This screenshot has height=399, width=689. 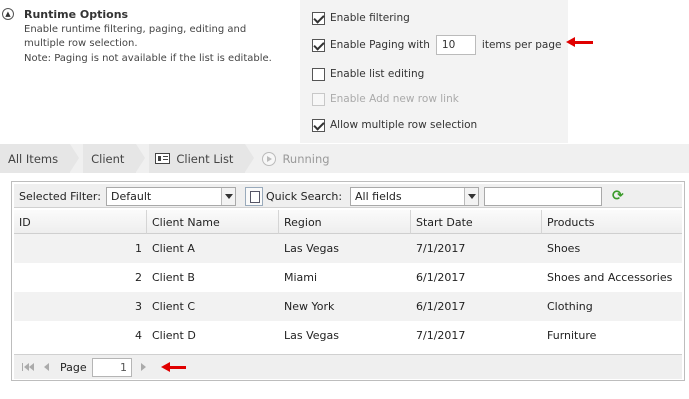 I want to click on quick-search-scope-dropdown: All fields, so click(x=414, y=196).